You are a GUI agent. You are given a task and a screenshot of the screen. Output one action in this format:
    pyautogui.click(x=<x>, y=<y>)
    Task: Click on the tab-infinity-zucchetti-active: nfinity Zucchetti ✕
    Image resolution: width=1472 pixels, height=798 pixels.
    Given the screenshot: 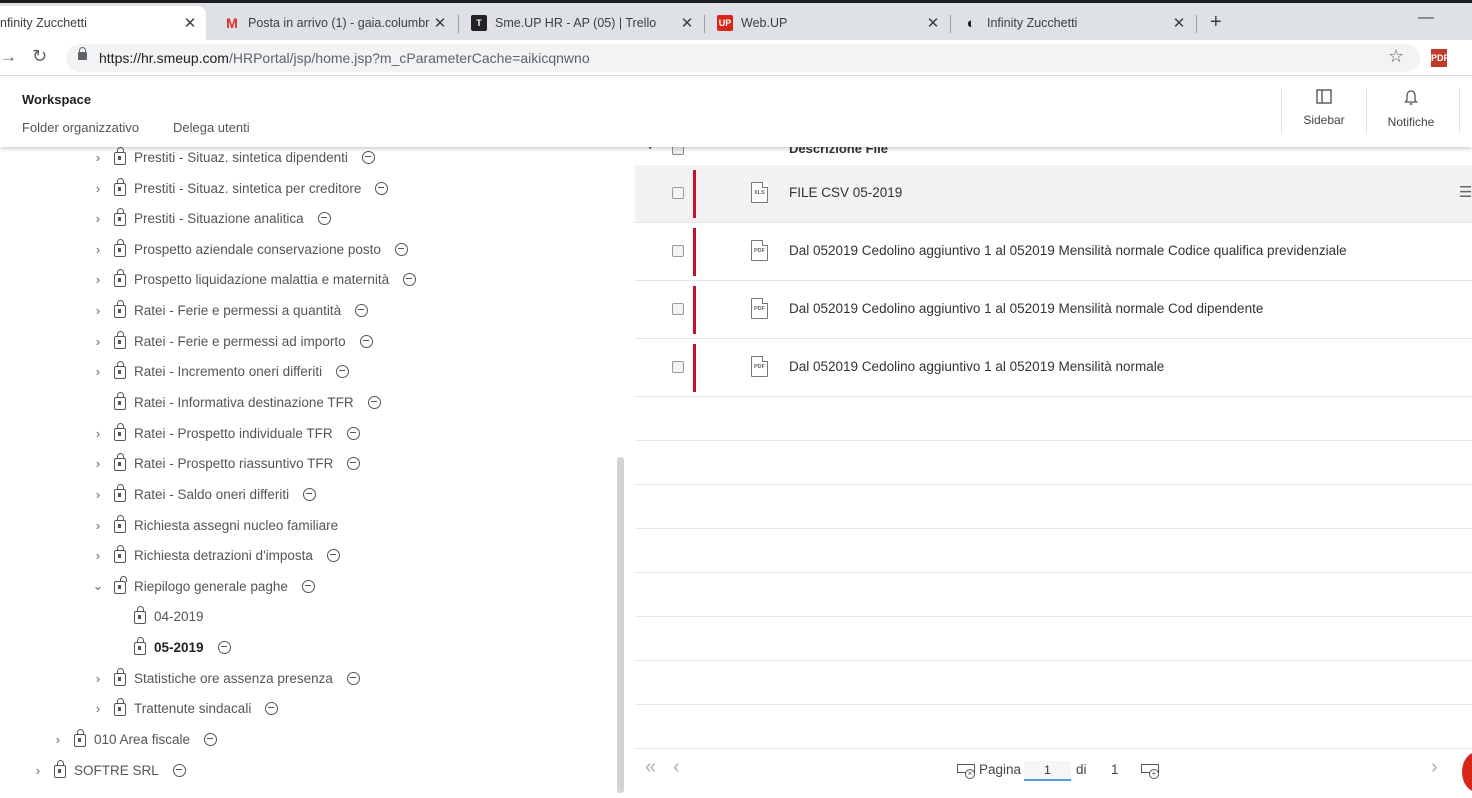 What is the action you would take?
    pyautogui.click(x=103, y=23)
    